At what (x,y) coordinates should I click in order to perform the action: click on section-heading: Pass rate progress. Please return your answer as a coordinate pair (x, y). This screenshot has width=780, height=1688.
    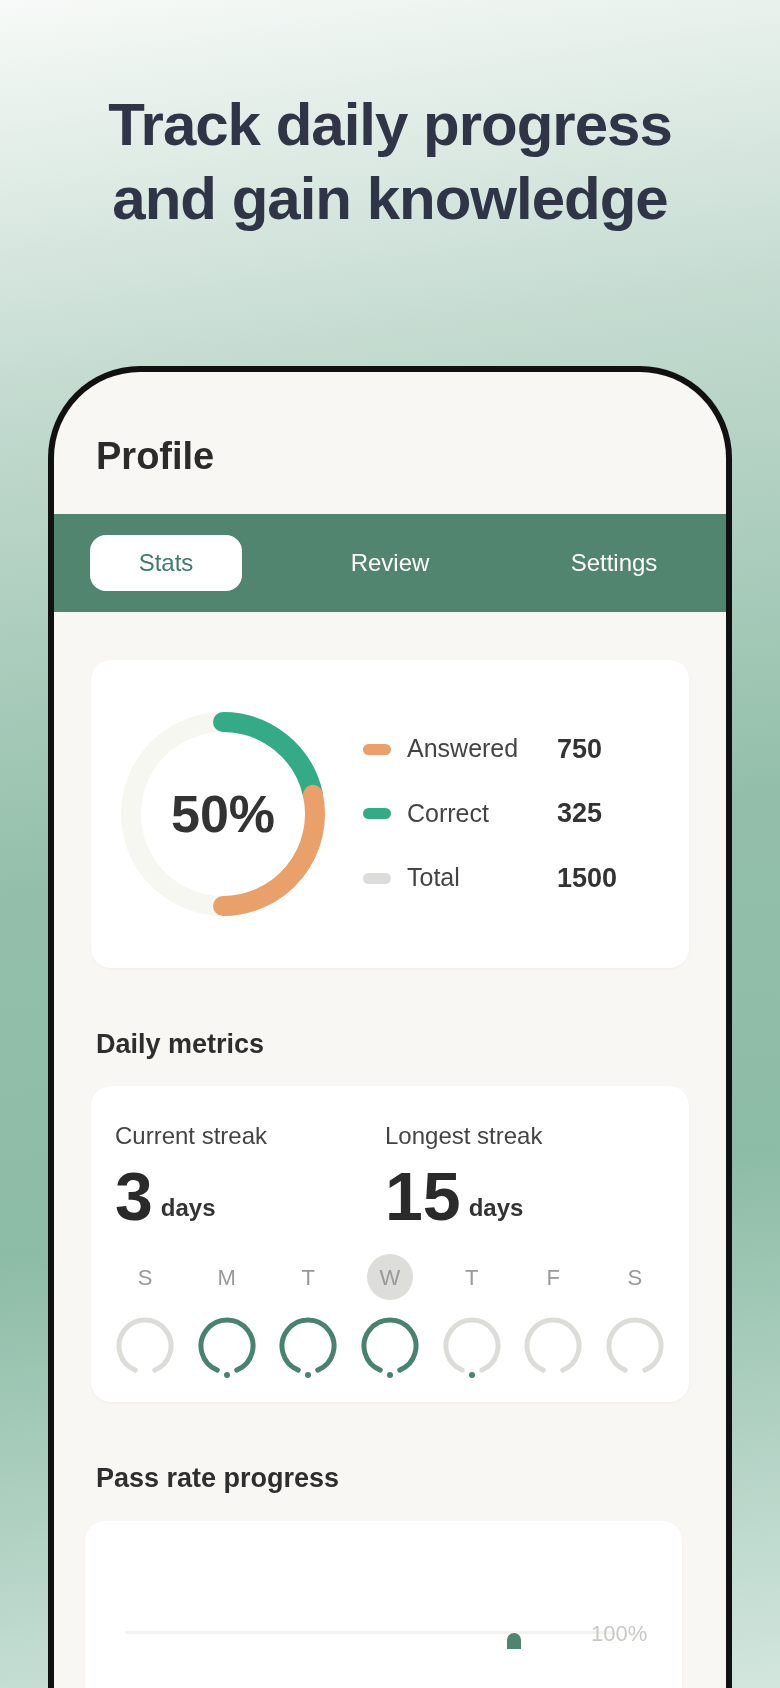
    Looking at the image, I should click on (218, 1479).